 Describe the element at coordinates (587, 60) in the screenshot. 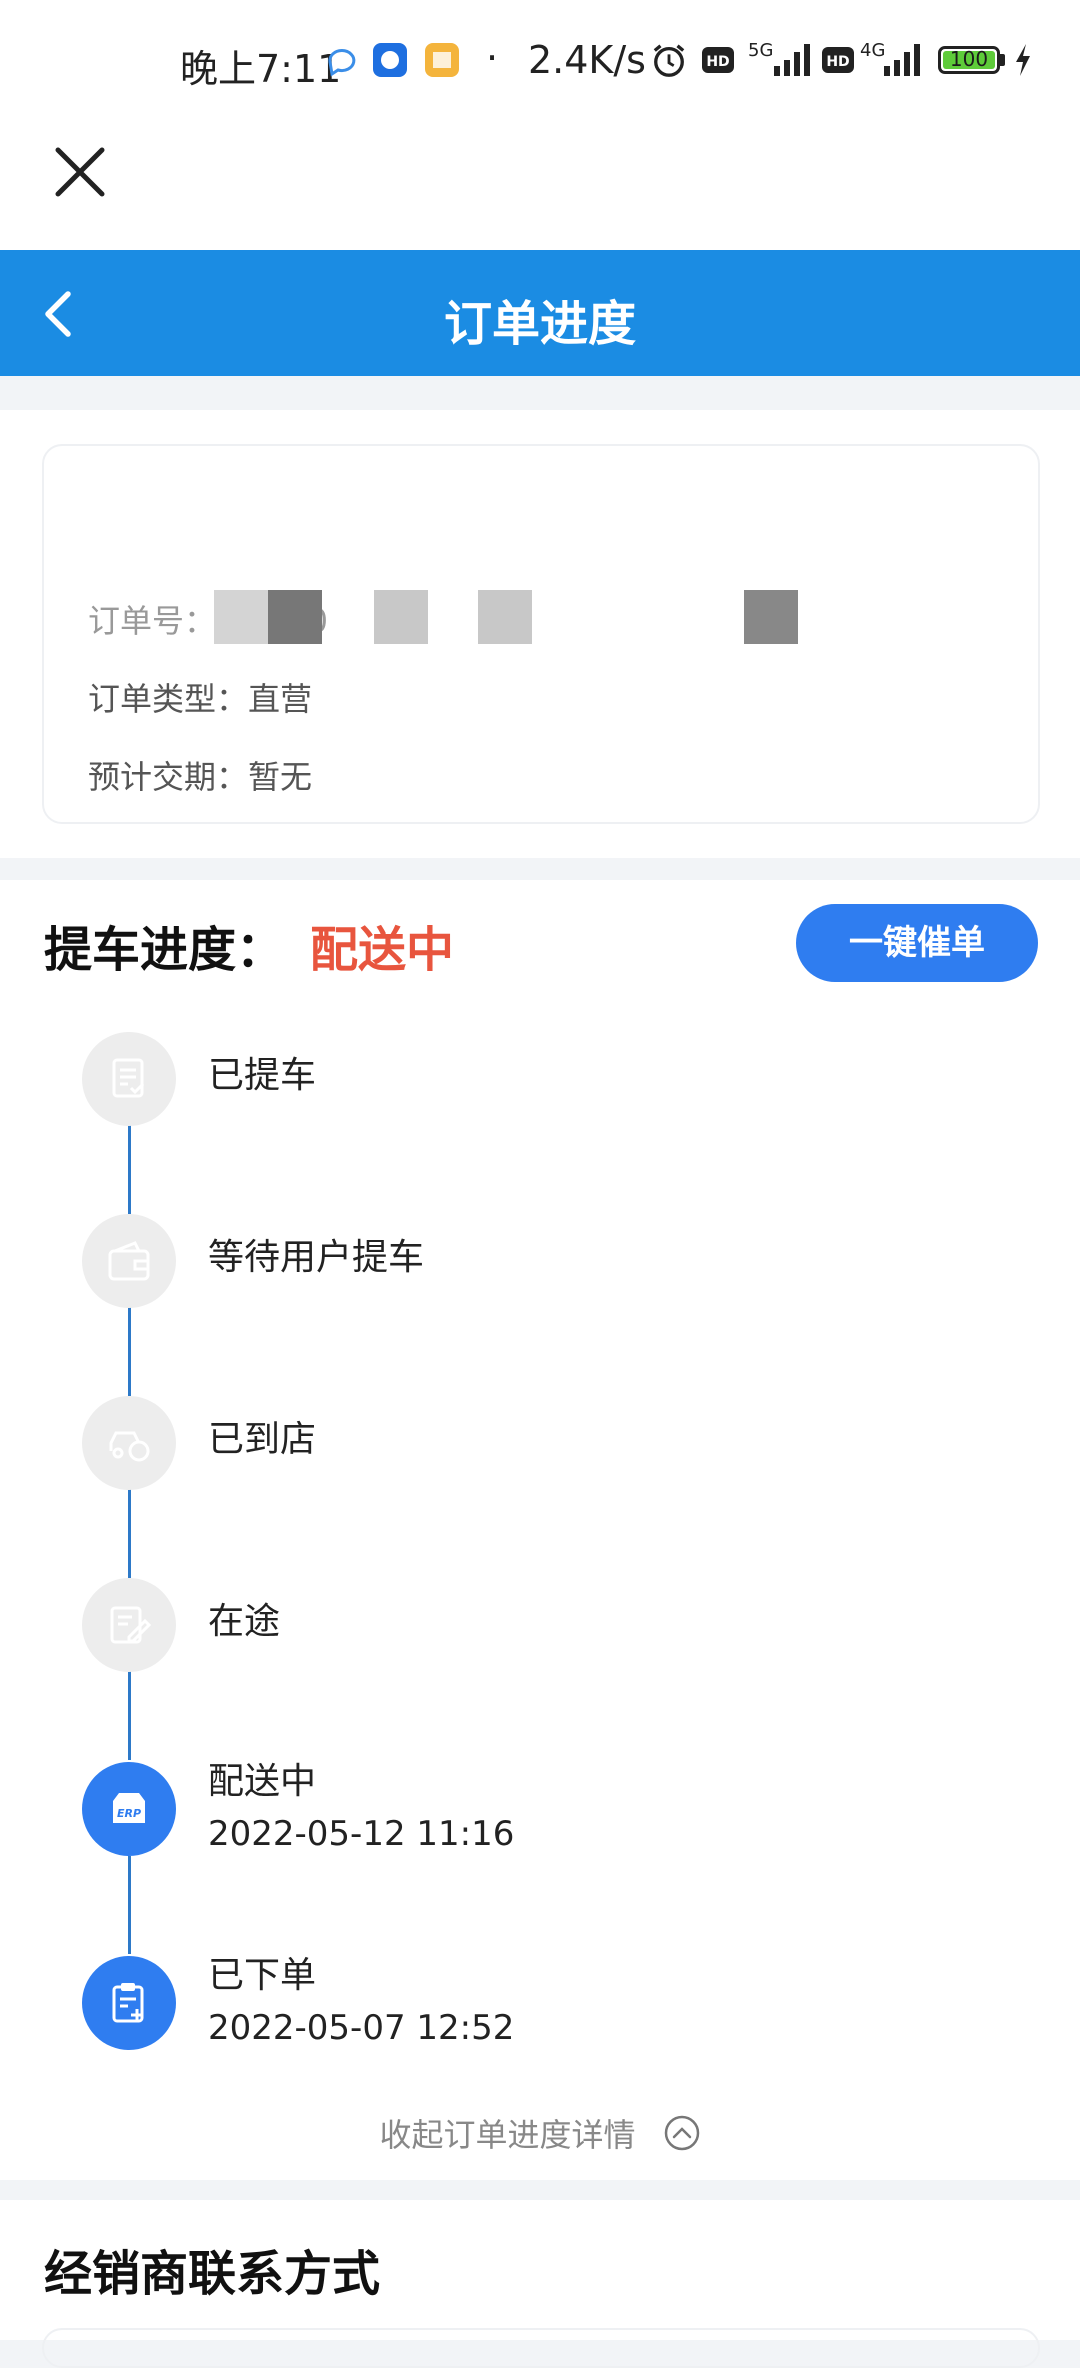

I see `network-speed: 2.4K/s` at that location.